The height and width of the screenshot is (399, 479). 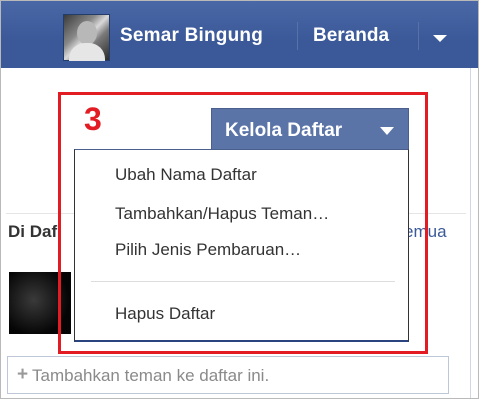 What do you see at coordinates (284, 130) in the screenshot?
I see `manage-list-label: Kelola Daftar` at bounding box center [284, 130].